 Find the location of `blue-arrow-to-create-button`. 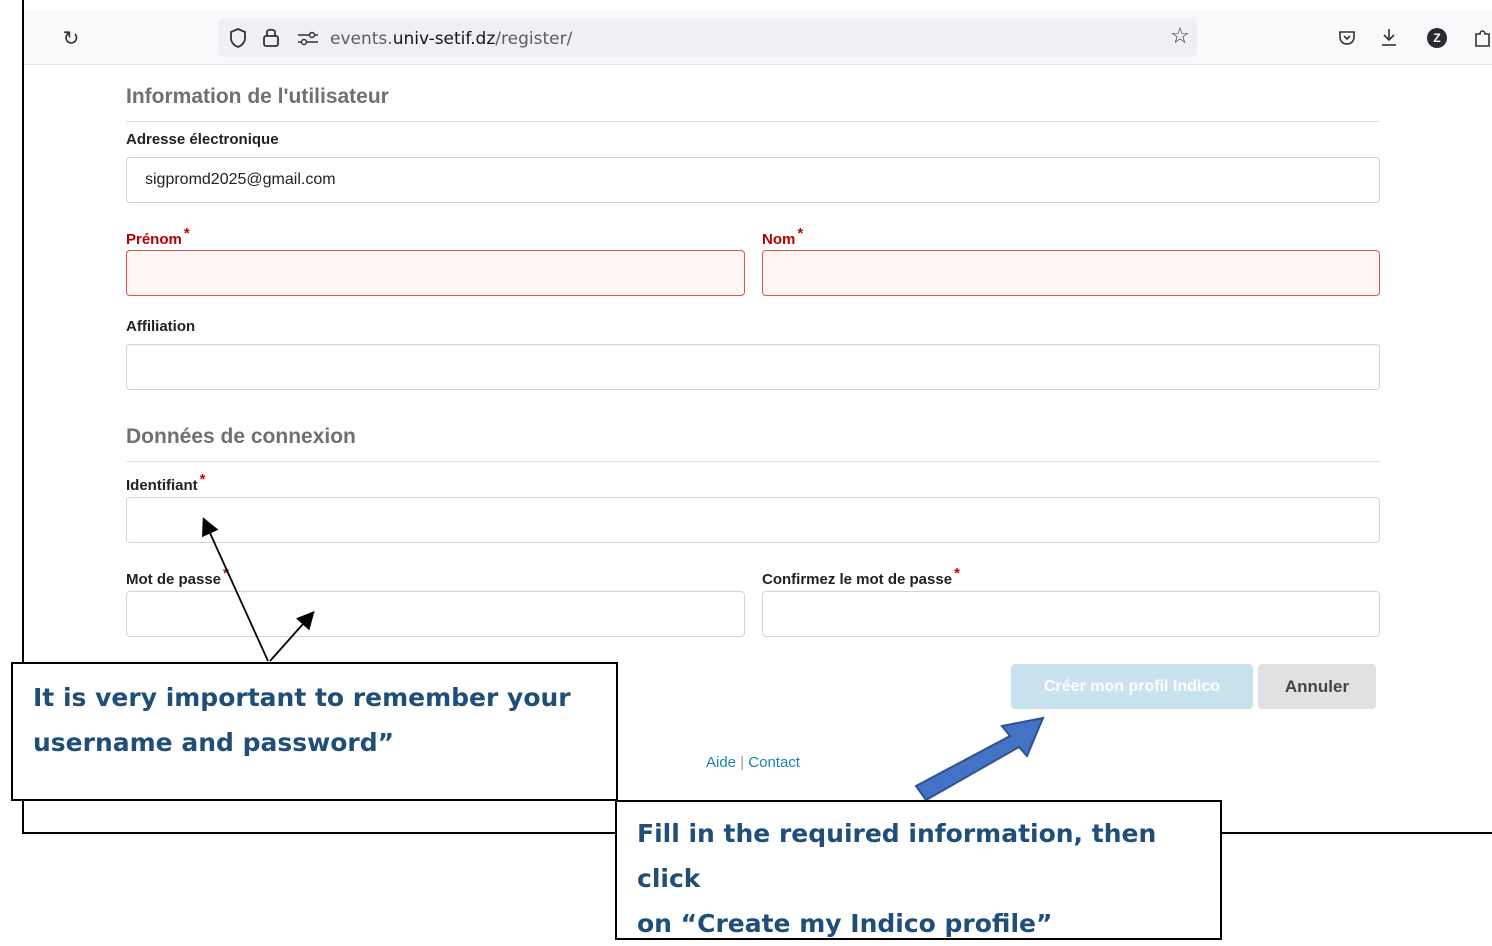

blue-arrow-to-create-button is located at coordinates (979, 759).